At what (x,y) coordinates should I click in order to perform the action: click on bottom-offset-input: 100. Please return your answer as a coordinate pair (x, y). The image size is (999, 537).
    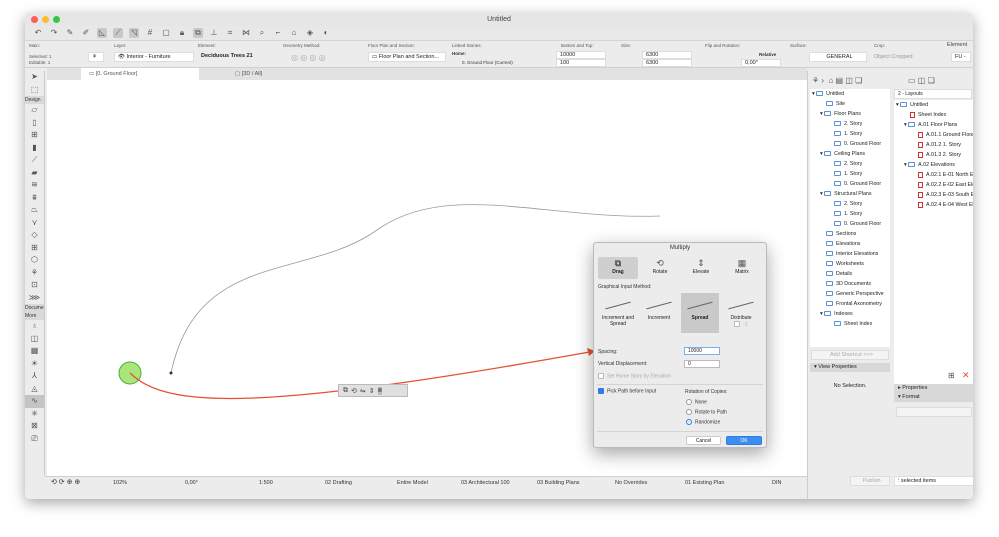
    Looking at the image, I should click on (581, 63).